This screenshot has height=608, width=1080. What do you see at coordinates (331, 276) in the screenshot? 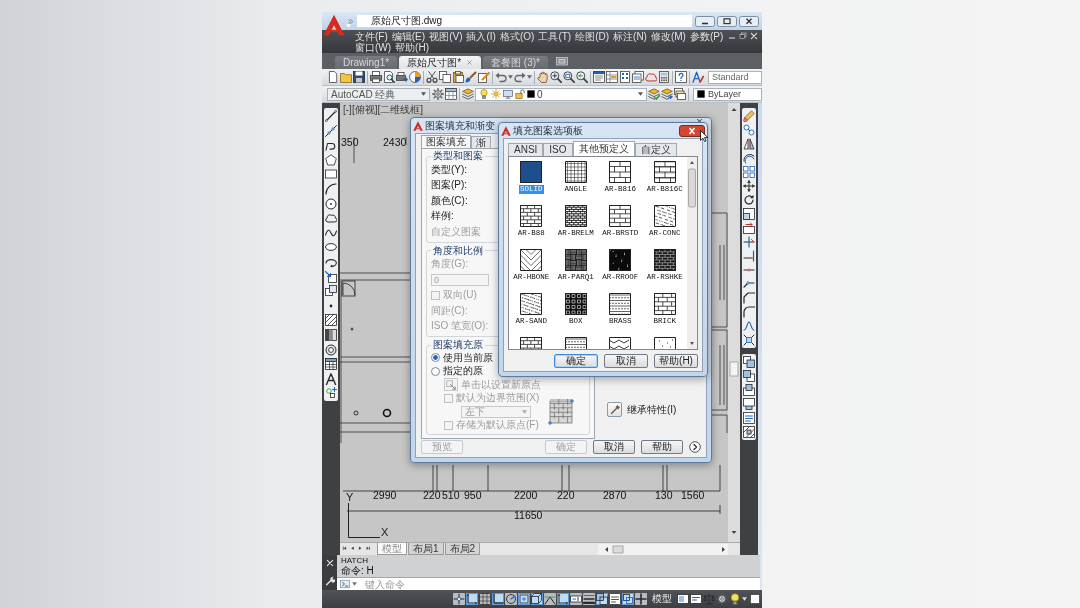
I see `insert-block-icon` at bounding box center [331, 276].